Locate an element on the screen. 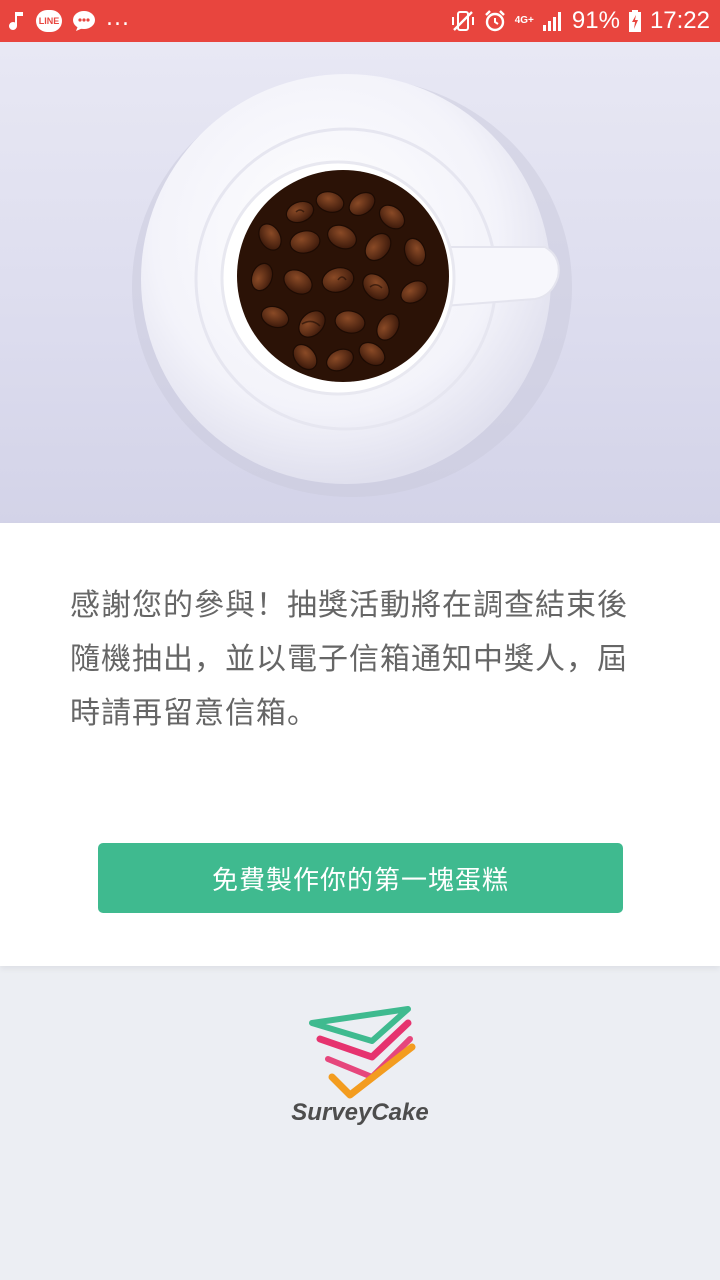  create-first-survey-button: 免費製作你的第一塊蛋糕 is located at coordinates (360, 878).